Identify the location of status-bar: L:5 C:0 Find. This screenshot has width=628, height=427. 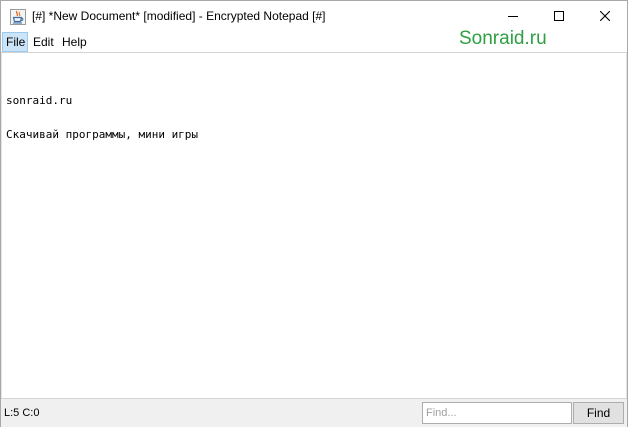
(314, 412).